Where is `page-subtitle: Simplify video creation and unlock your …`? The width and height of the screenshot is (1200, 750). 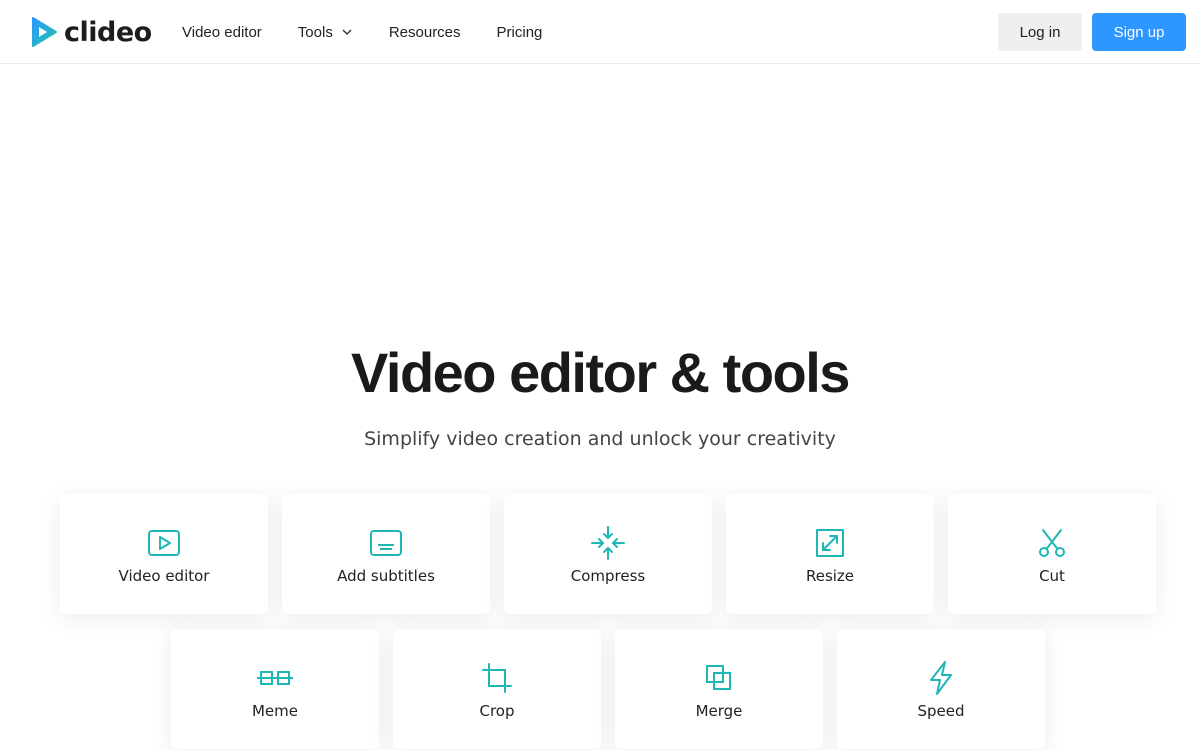 page-subtitle: Simplify video creation and unlock your … is located at coordinates (600, 439).